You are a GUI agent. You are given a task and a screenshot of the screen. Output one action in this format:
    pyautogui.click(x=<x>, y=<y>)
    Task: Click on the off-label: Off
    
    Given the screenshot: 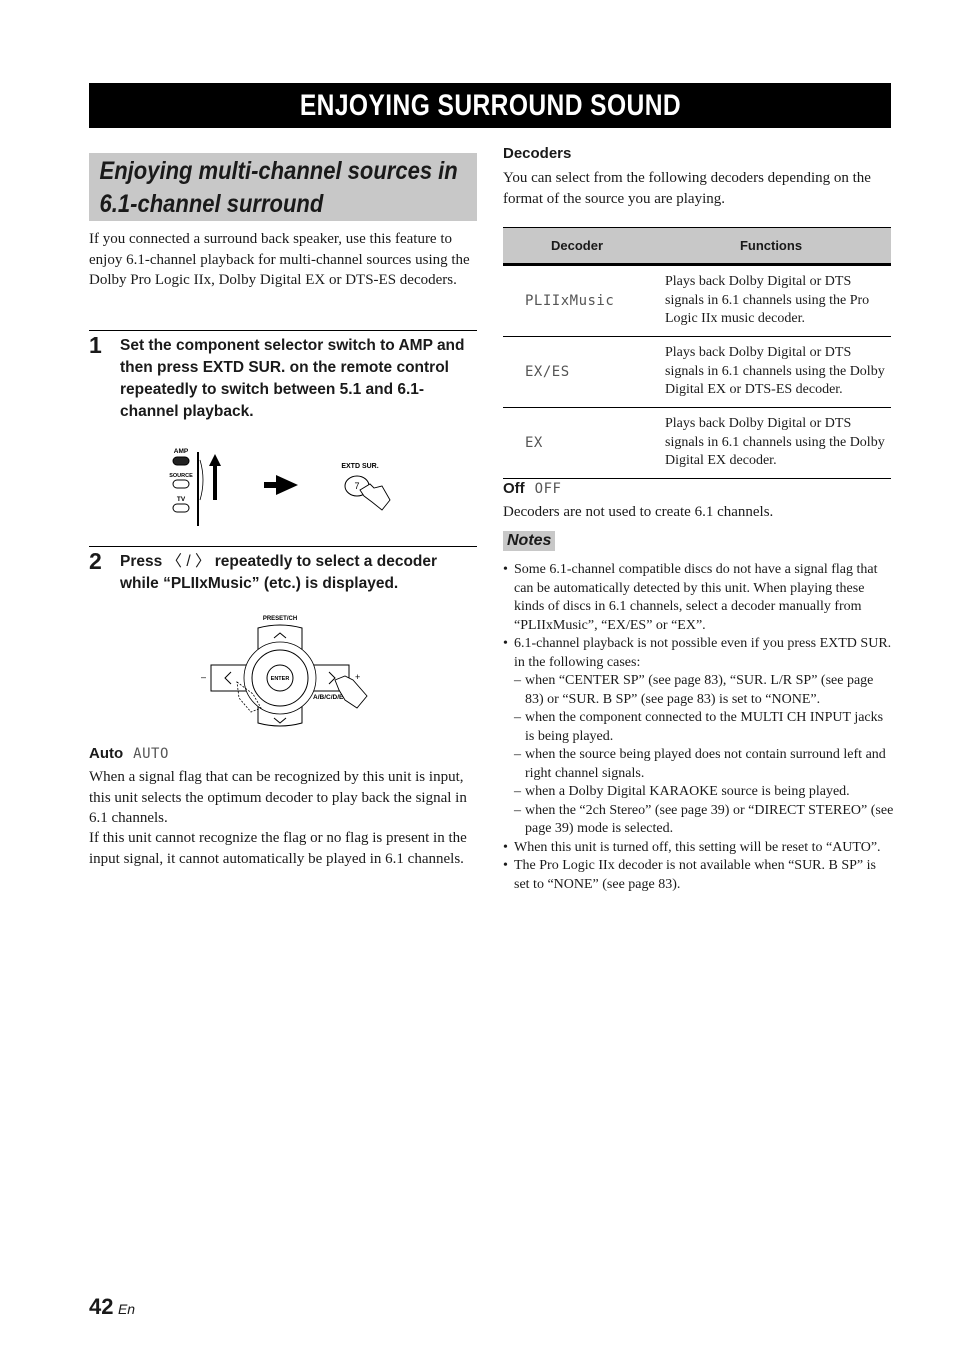 What is the action you would take?
    pyautogui.click(x=514, y=488)
    